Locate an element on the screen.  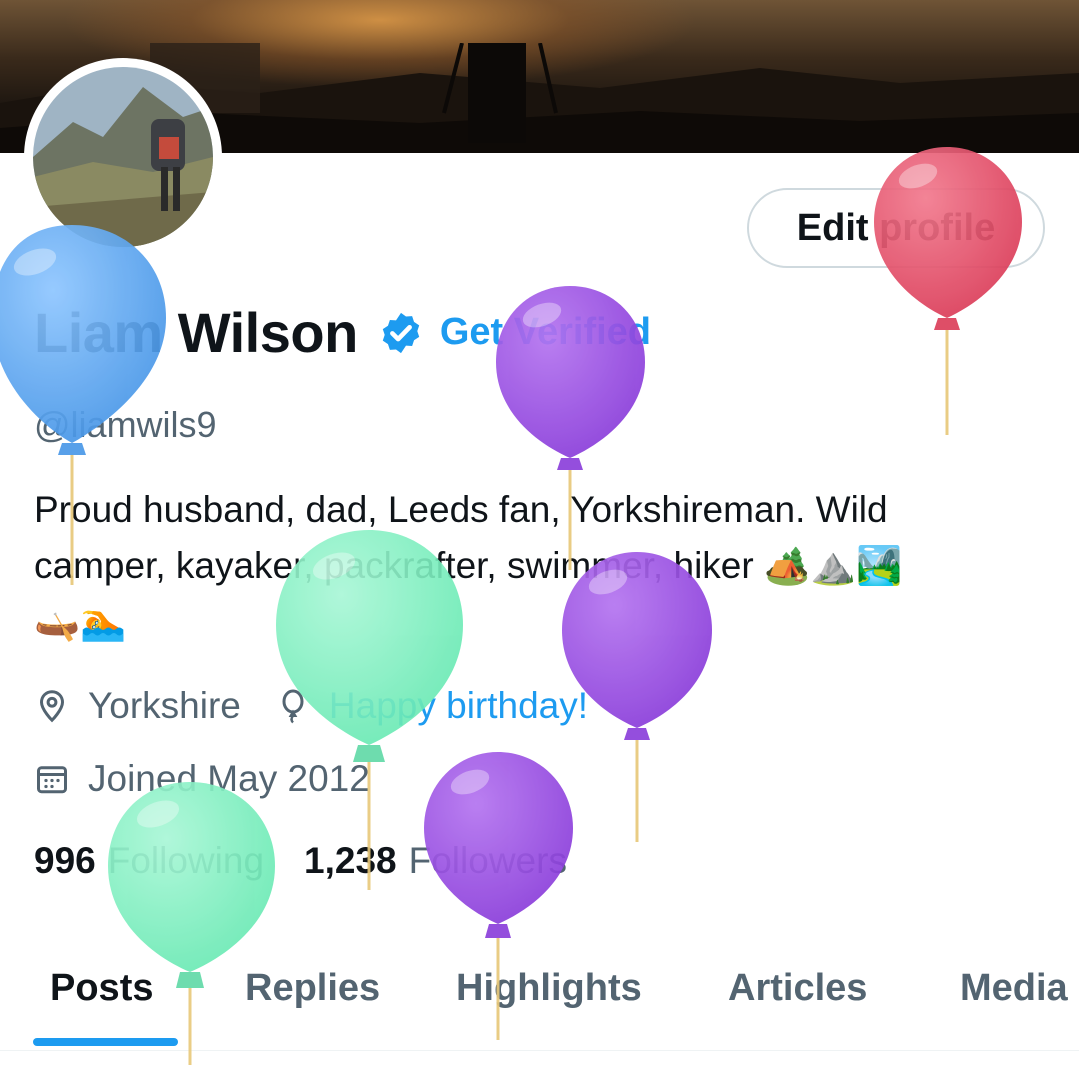
active-tab-indicator is located at coordinates (105, 1042).